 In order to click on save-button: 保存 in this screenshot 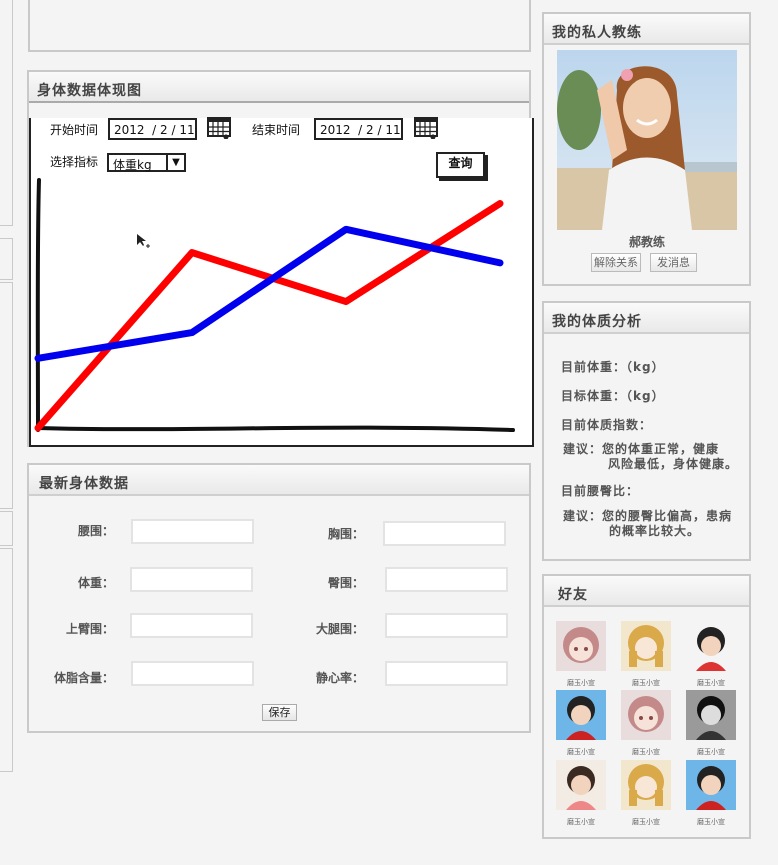, I will do `click(279, 712)`.